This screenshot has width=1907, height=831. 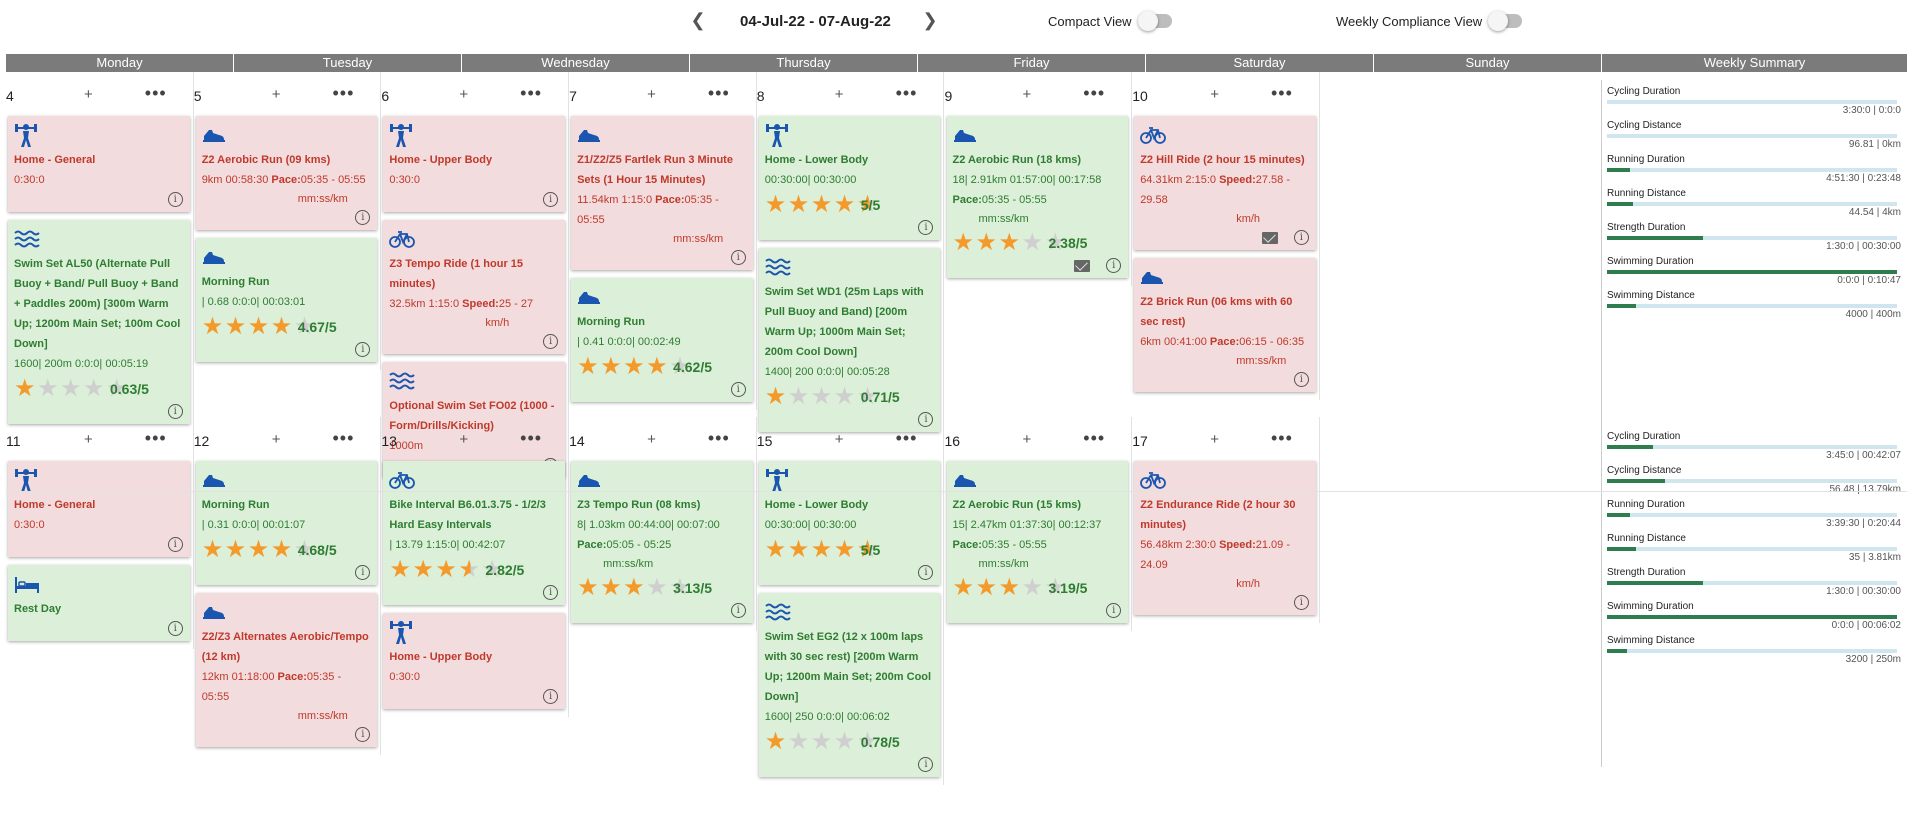 What do you see at coordinates (1155, 21) in the screenshot?
I see `compact-view-toggle` at bounding box center [1155, 21].